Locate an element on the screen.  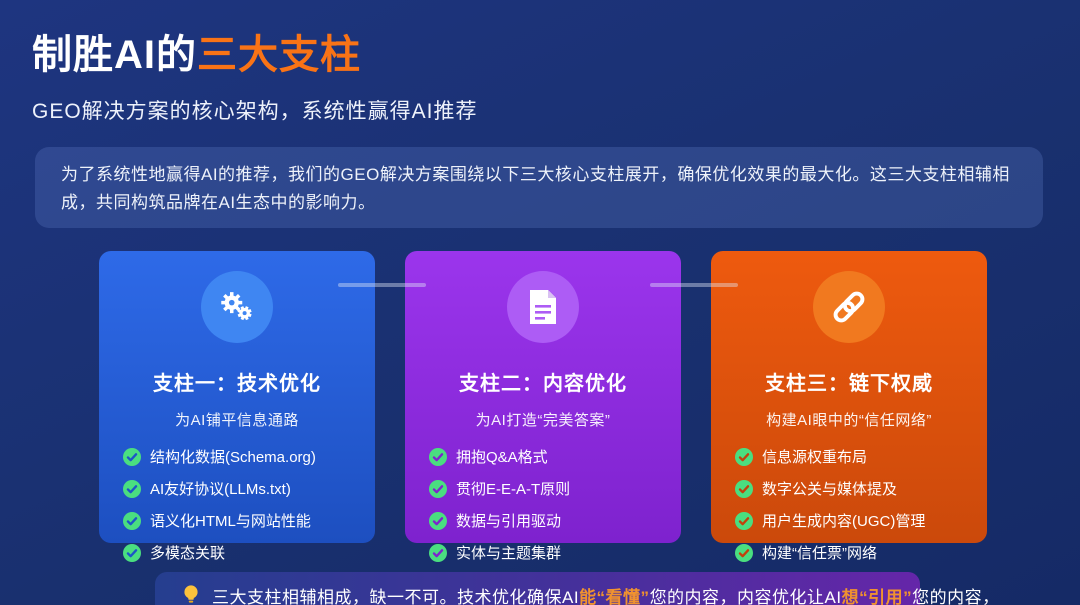
header: 制胜AI的三大支柱 GEO解决方案的核心架构，系统性赢得AI推荐 is located at coordinates (255, 73).